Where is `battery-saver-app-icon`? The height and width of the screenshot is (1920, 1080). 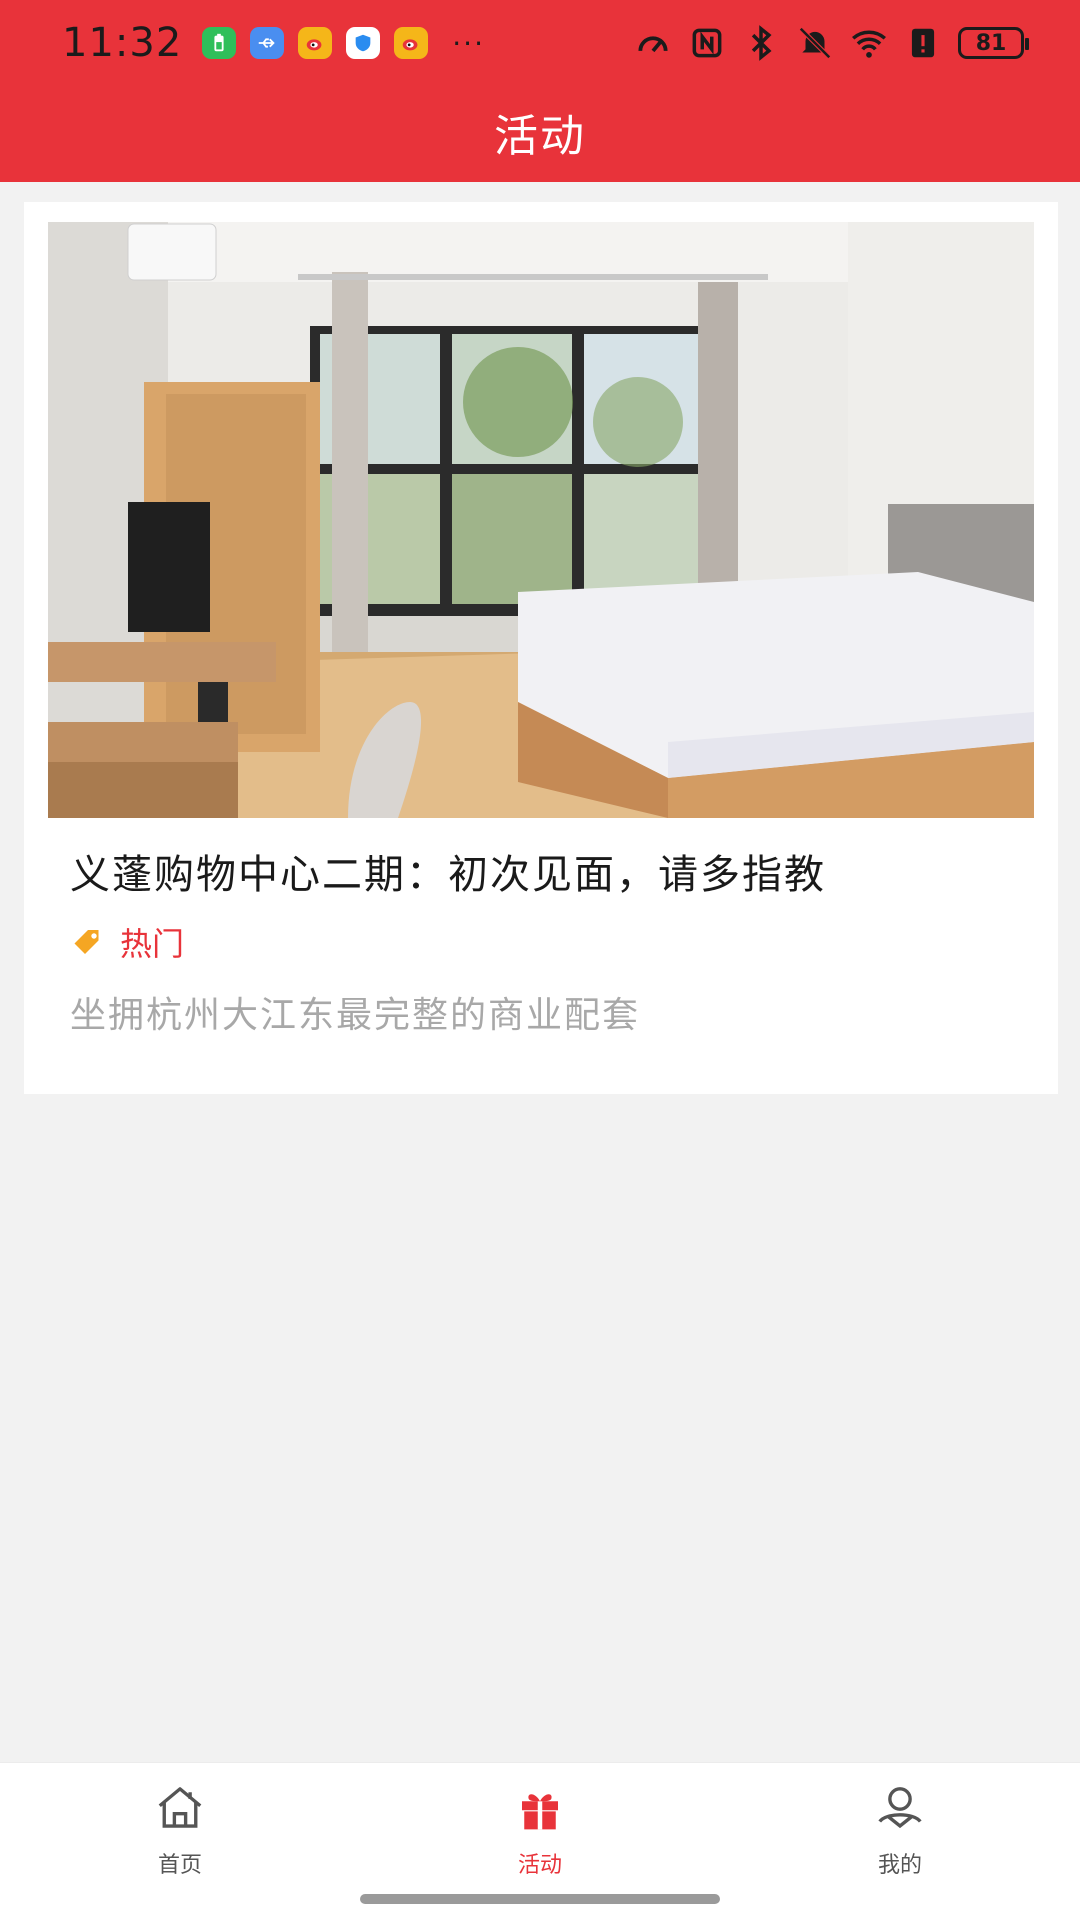 battery-saver-app-icon is located at coordinates (219, 43).